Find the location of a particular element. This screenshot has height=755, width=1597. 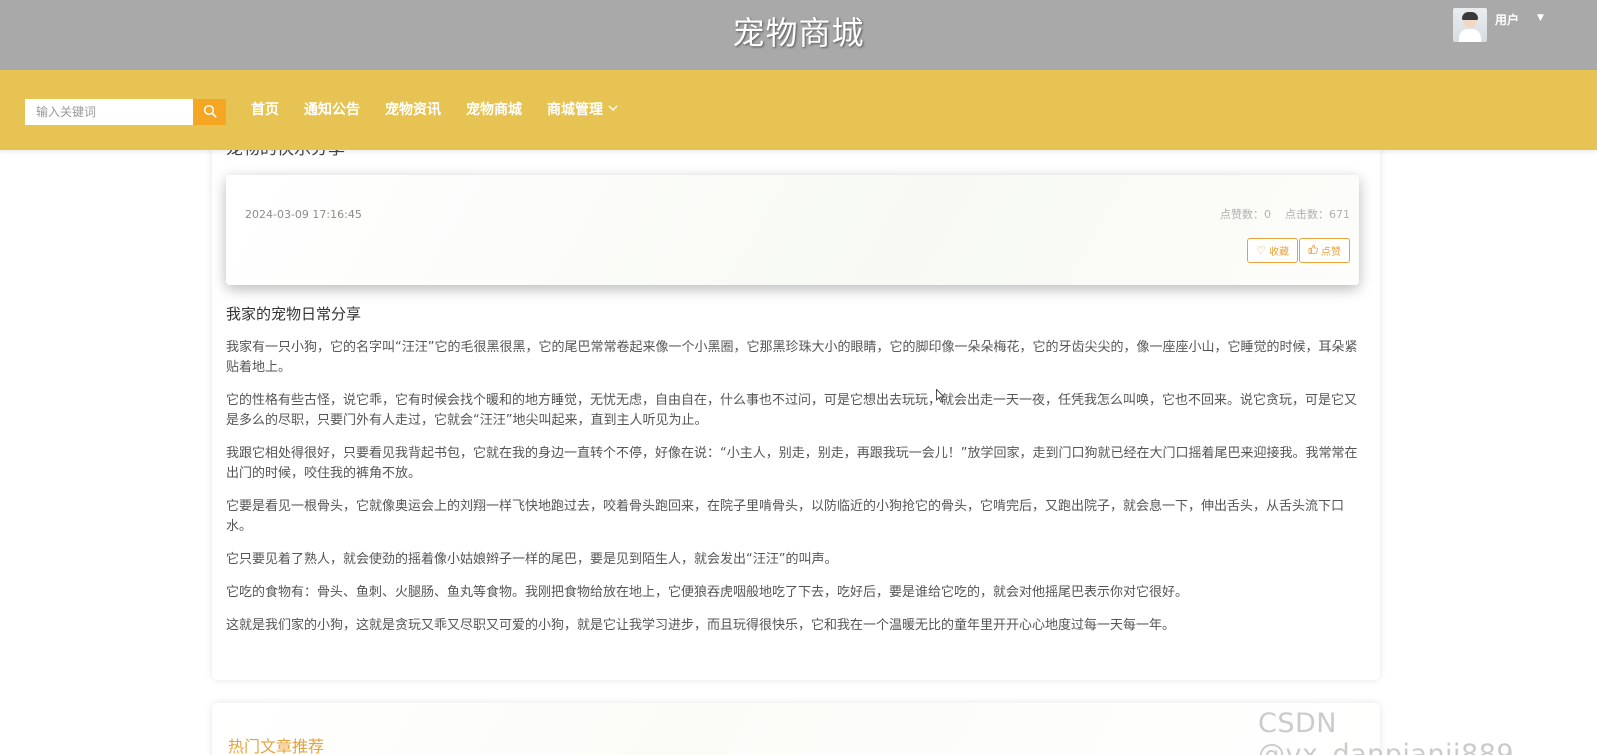

hot-articles-card: 热门文章推荐 is located at coordinates (796, 729).